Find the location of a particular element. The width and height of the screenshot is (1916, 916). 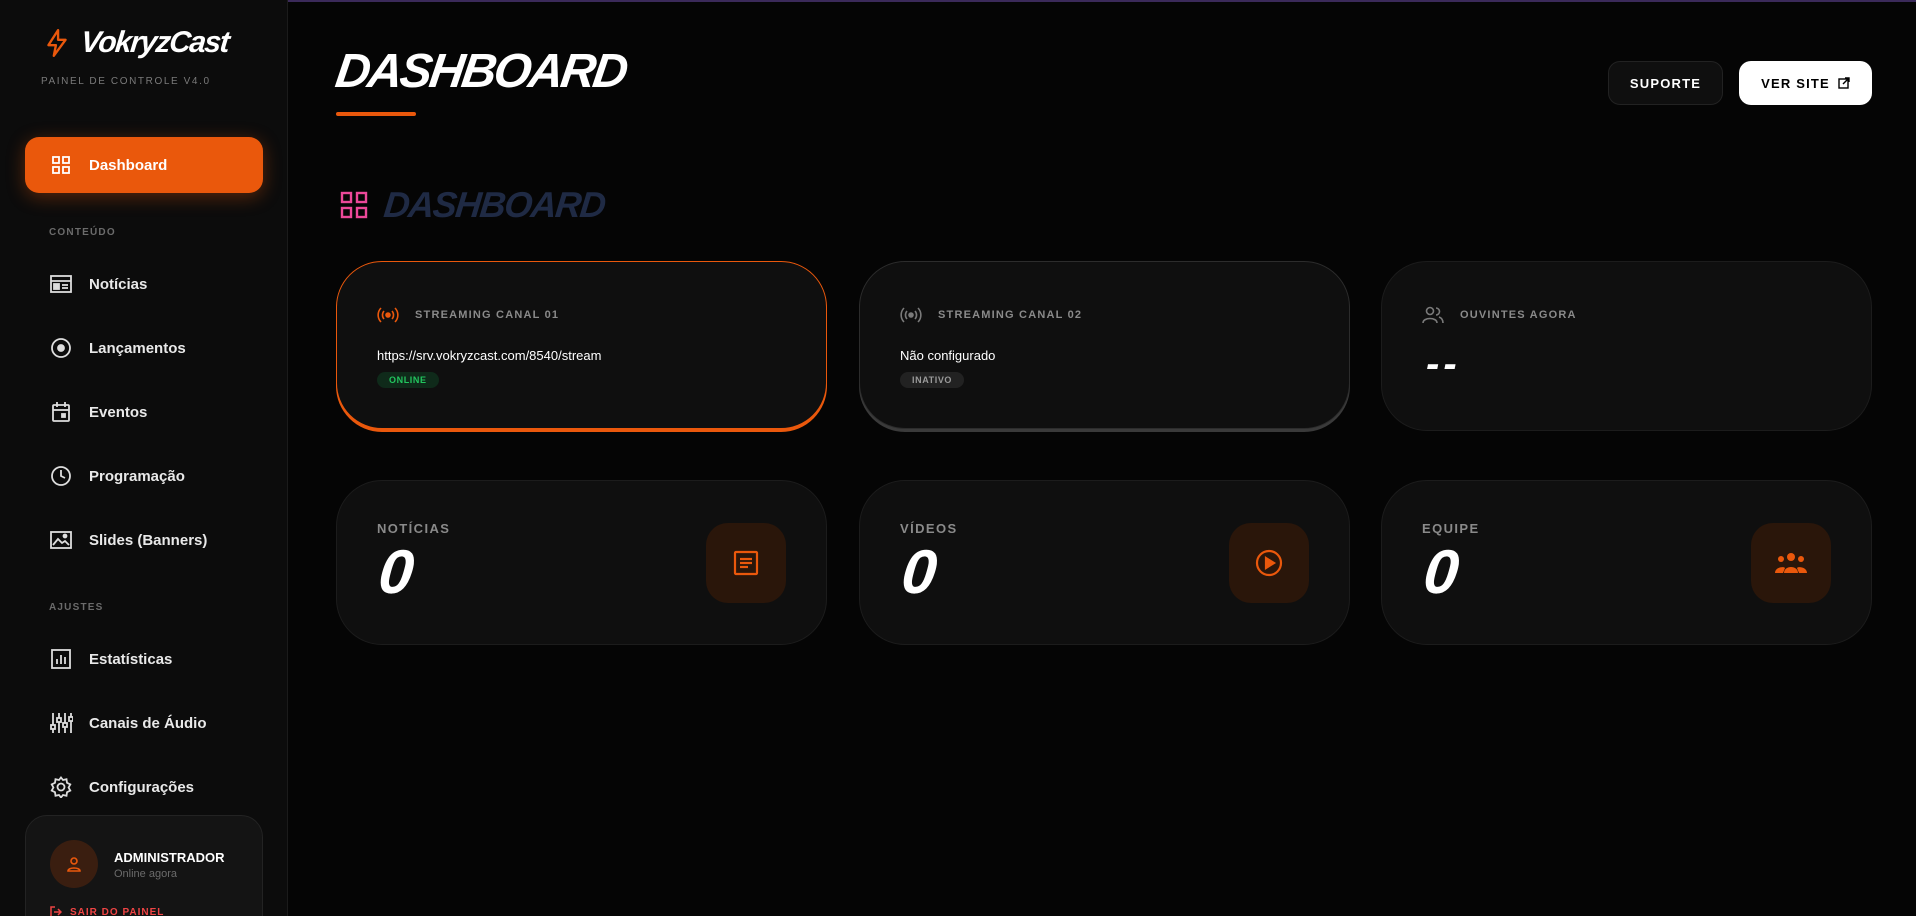

status-badge: INATIVO is located at coordinates (932, 380).